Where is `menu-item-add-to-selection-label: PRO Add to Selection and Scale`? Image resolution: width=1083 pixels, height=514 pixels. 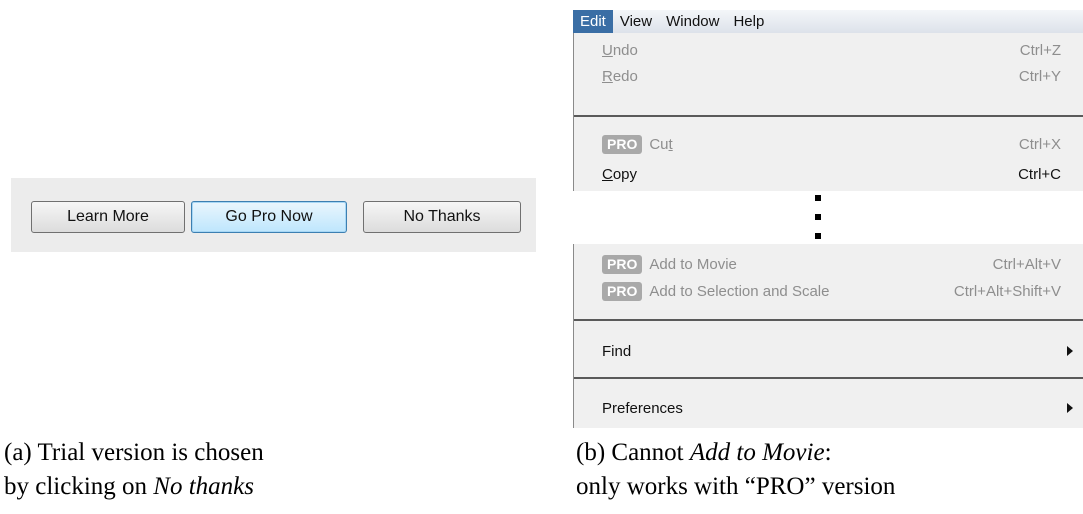 menu-item-add-to-selection-label: PRO Add to Selection and Scale is located at coordinates (715, 291).